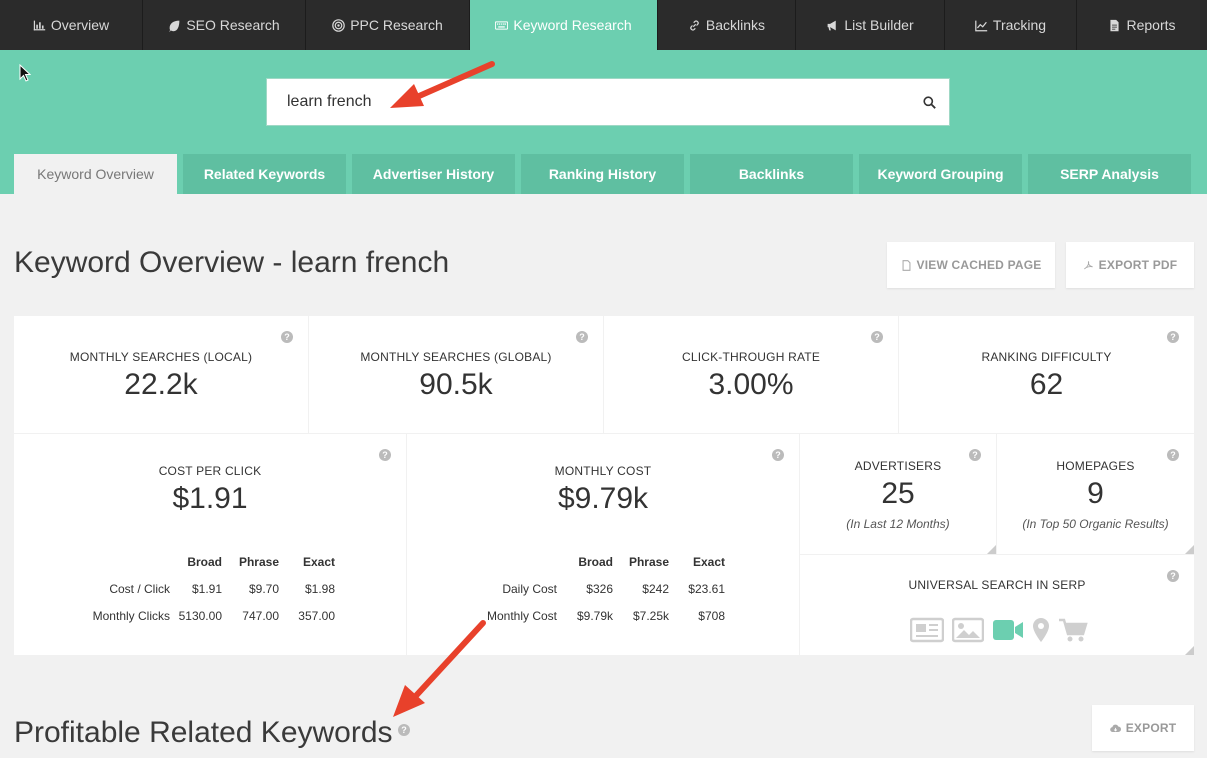 Image resolution: width=1207 pixels, height=758 pixels. I want to click on megaphone-icon, so click(832, 25).